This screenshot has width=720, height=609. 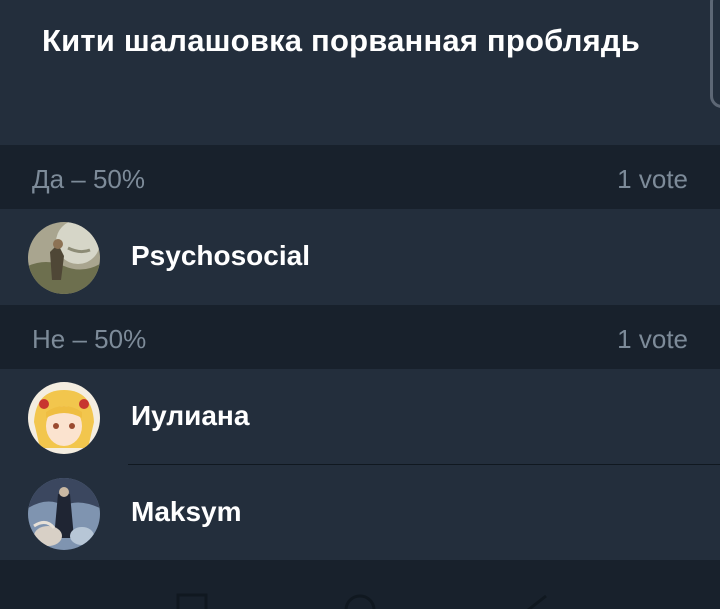 What do you see at coordinates (715, 54) in the screenshot?
I see `scroll-edge-indicator` at bounding box center [715, 54].